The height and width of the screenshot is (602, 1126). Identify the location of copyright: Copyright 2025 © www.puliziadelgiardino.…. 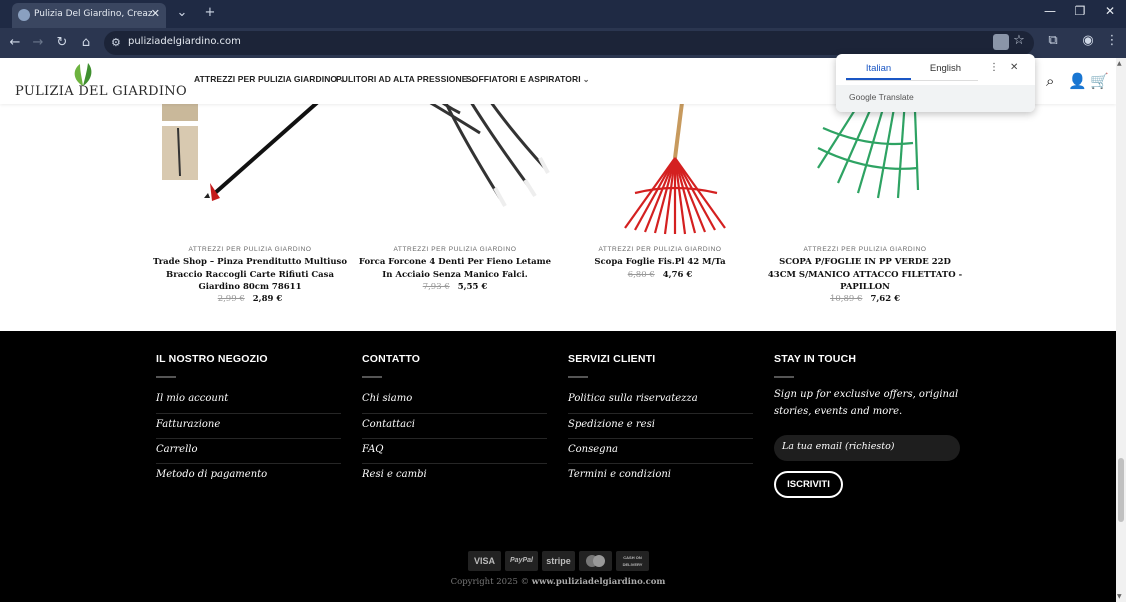
(558, 582).